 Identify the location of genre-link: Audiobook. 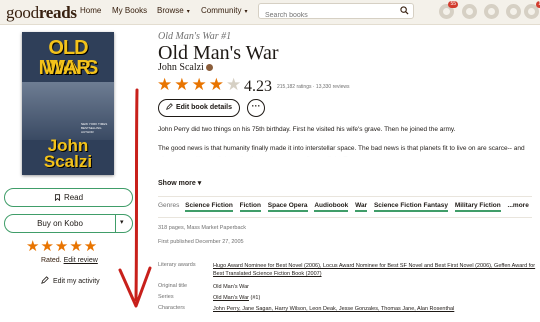
(331, 207).